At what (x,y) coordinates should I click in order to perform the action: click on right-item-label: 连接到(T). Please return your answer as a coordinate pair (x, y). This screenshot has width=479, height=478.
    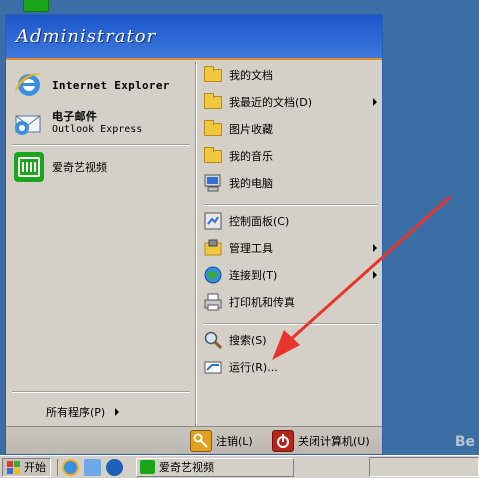
    Looking at the image, I should click on (253, 275).